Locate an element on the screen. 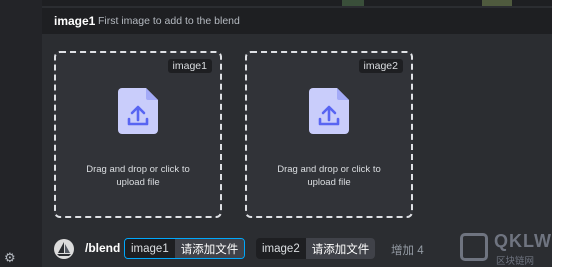 The image size is (568, 267). watermark-logo is located at coordinates (474, 247).